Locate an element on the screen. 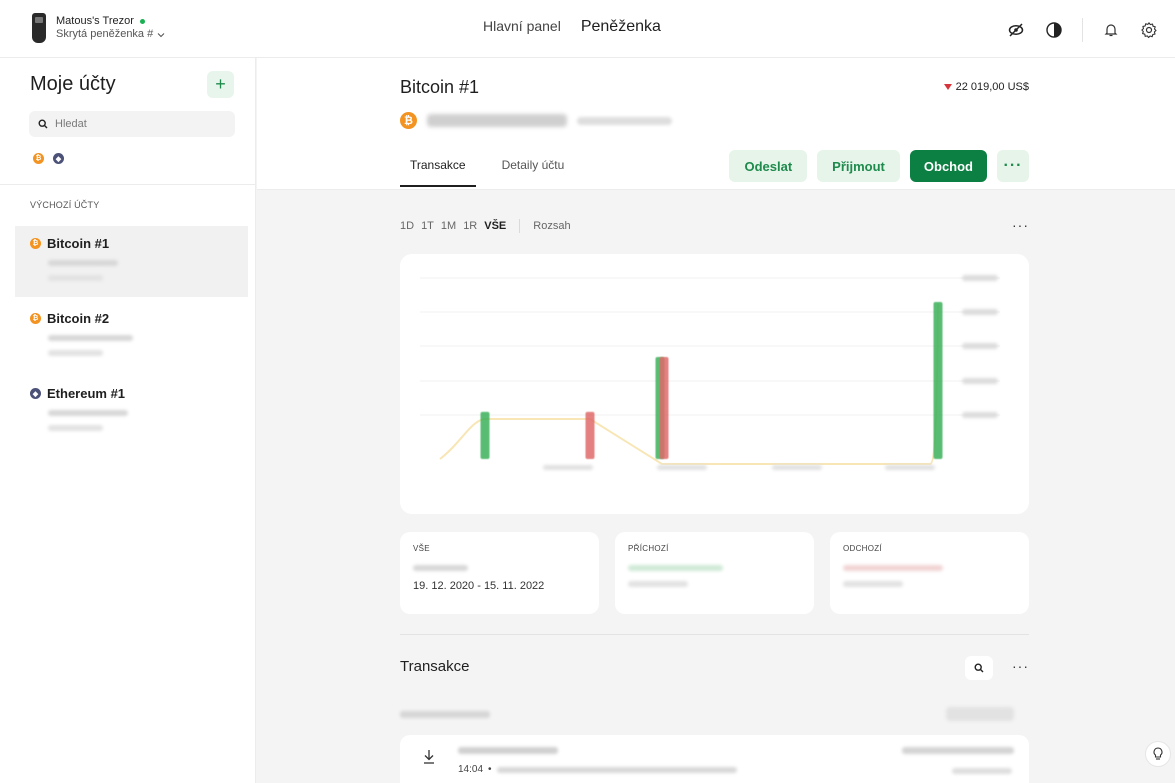  account-title: Bitcoin #1 is located at coordinates (440, 87).